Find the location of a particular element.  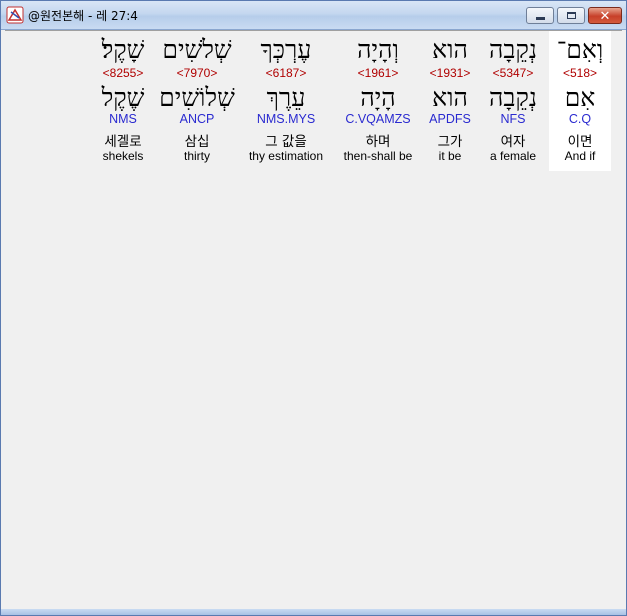

maximize-icon is located at coordinates (571, 15).